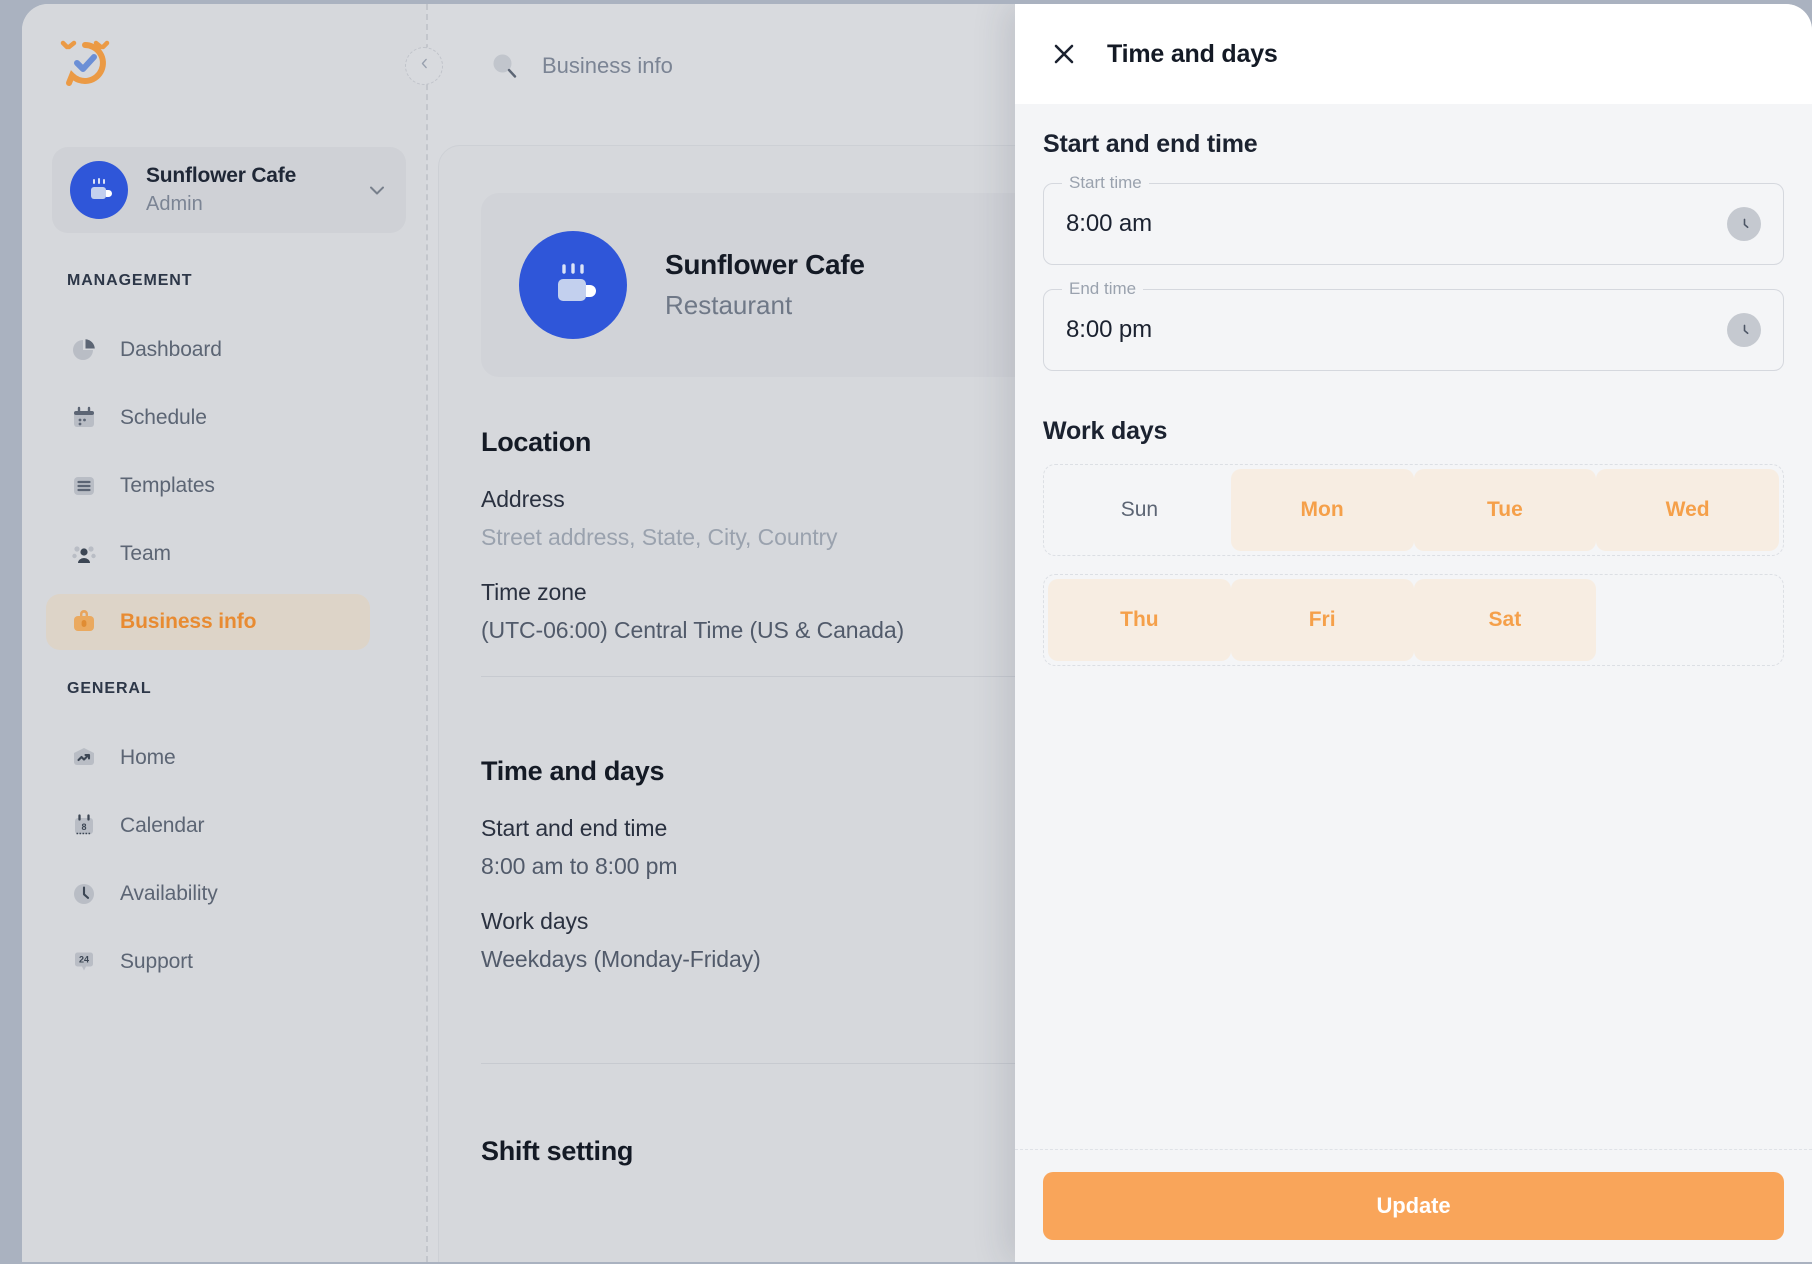 The height and width of the screenshot is (1264, 1812). I want to click on close-icon, so click(1064, 54).